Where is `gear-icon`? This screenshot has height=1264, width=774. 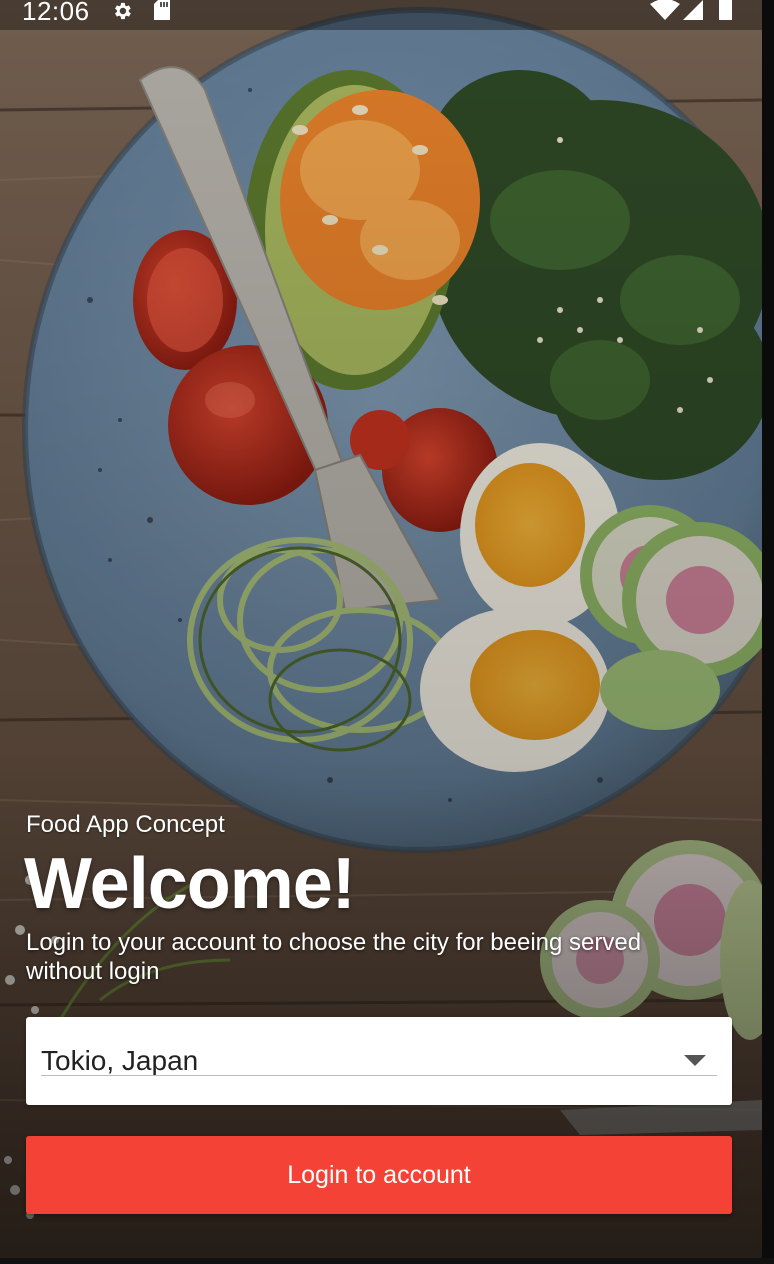 gear-icon is located at coordinates (123, 11).